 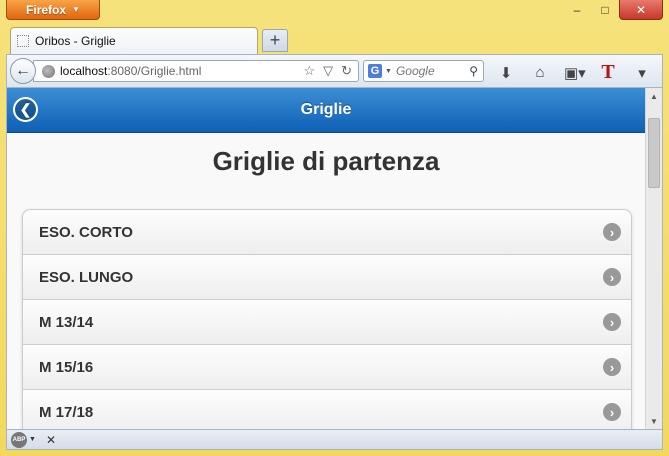 What do you see at coordinates (154, 71) in the screenshot?
I see `url-path: :8080/Griglie.html` at bounding box center [154, 71].